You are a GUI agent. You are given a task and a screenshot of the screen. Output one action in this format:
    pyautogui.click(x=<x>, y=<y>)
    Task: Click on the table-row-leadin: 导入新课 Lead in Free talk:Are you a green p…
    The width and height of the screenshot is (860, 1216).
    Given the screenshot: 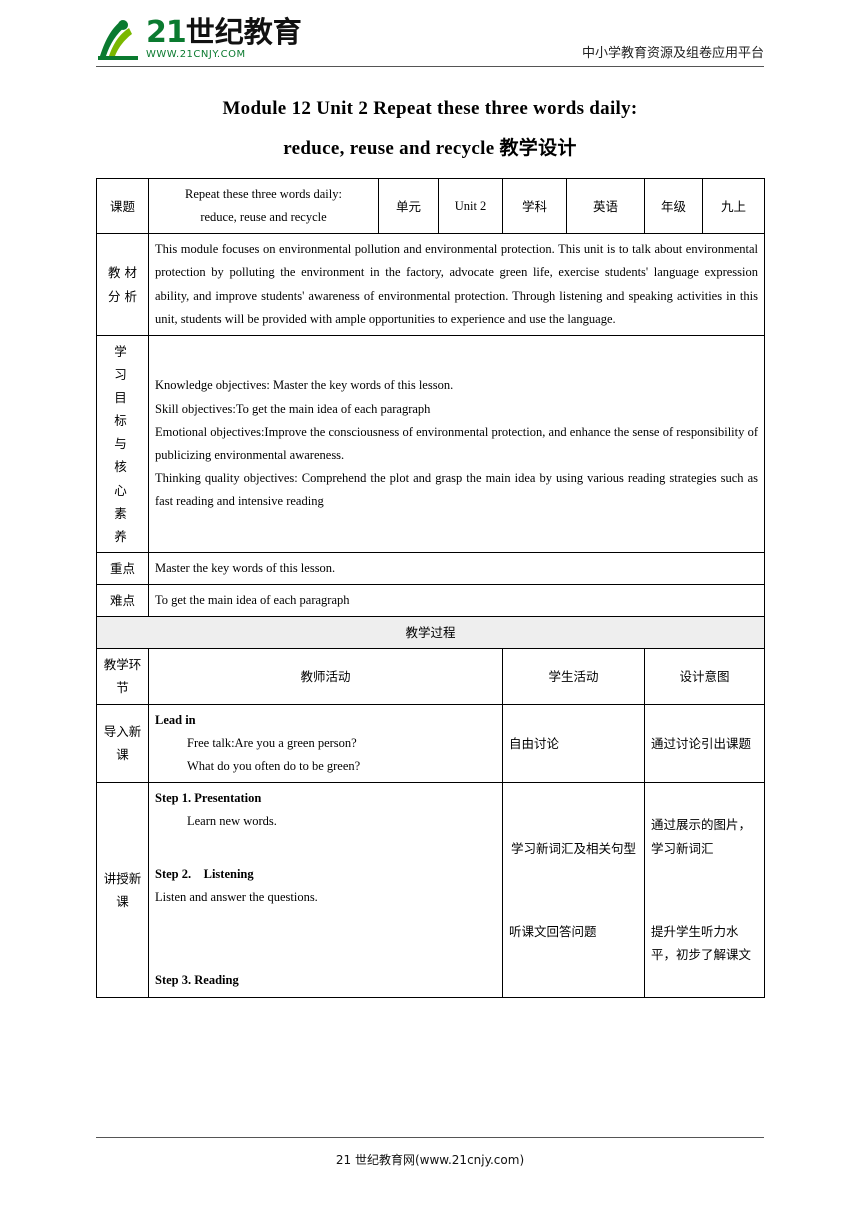 What is the action you would take?
    pyautogui.click(x=430, y=743)
    